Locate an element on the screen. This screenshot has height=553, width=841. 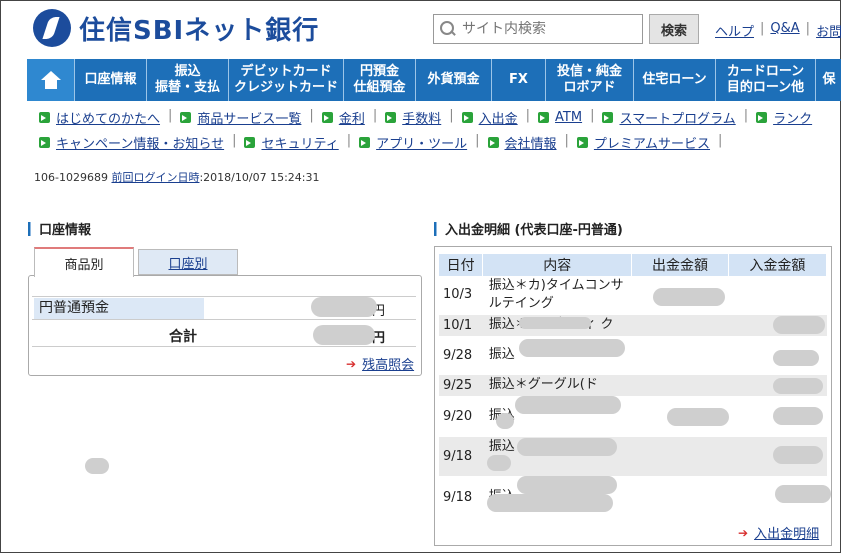
sublink-apps: アプリ・ツール is located at coordinates (413, 142).